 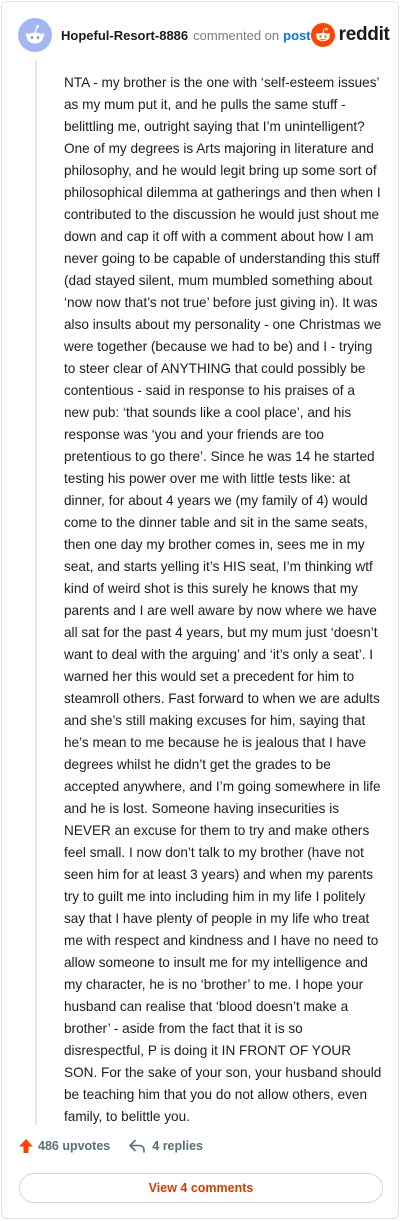 What do you see at coordinates (177, 1146) in the screenshot?
I see `reply-count: 4 replies` at bounding box center [177, 1146].